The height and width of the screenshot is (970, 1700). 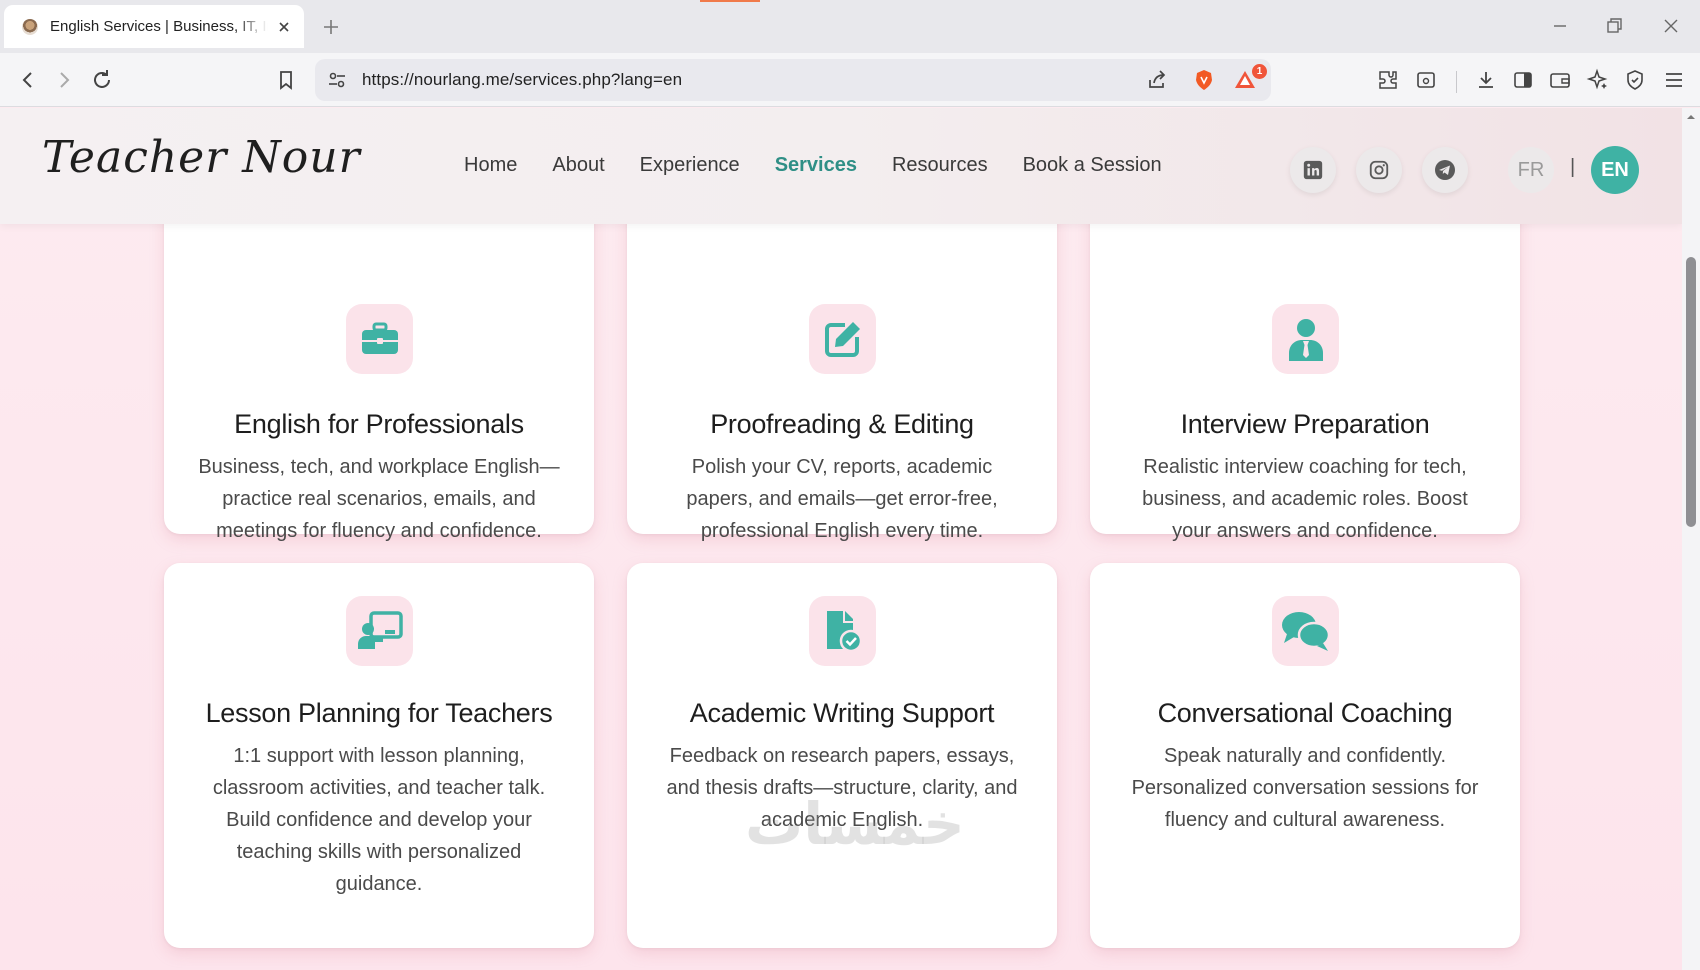 What do you see at coordinates (1523, 80) in the screenshot?
I see `sidebar-icon` at bounding box center [1523, 80].